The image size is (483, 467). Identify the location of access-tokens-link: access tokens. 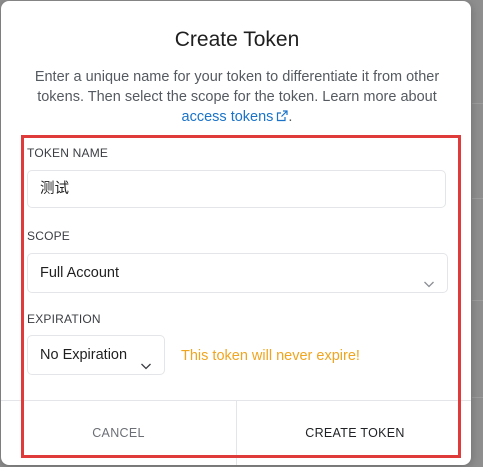
(235, 117).